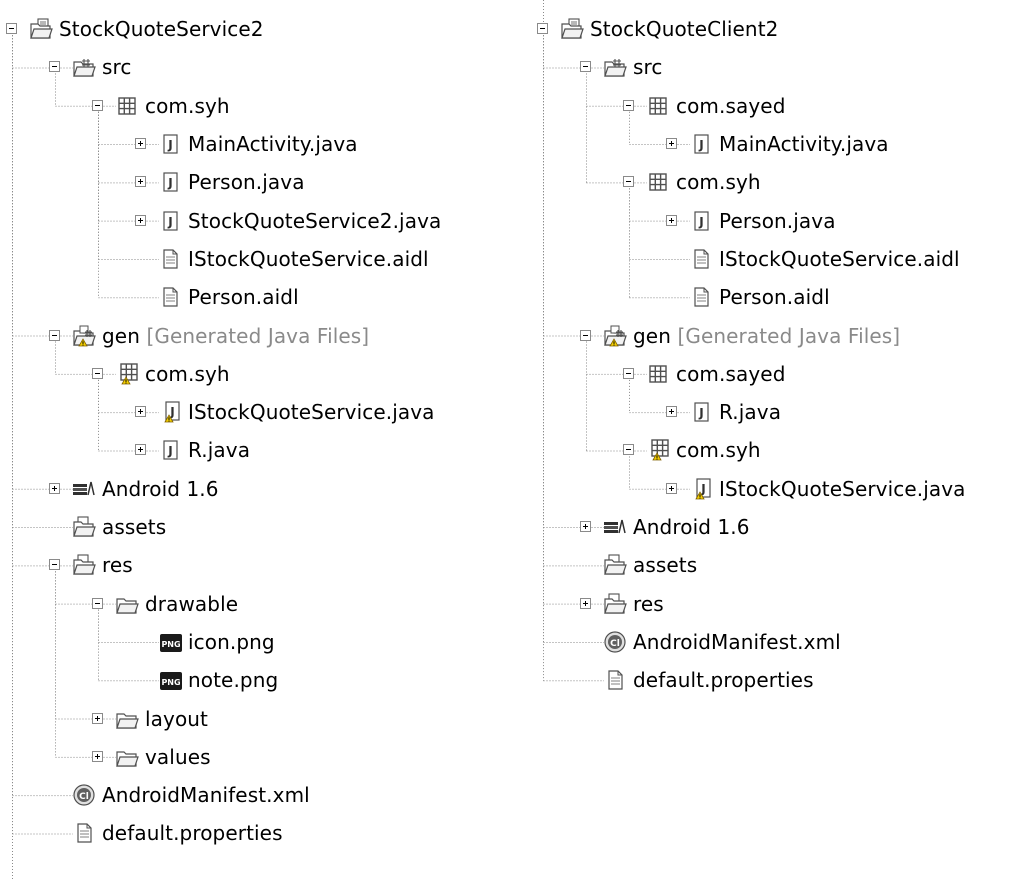 This screenshot has width=1029, height=880. What do you see at coordinates (750, 412) in the screenshot?
I see `tree-item-label: R.java` at bounding box center [750, 412].